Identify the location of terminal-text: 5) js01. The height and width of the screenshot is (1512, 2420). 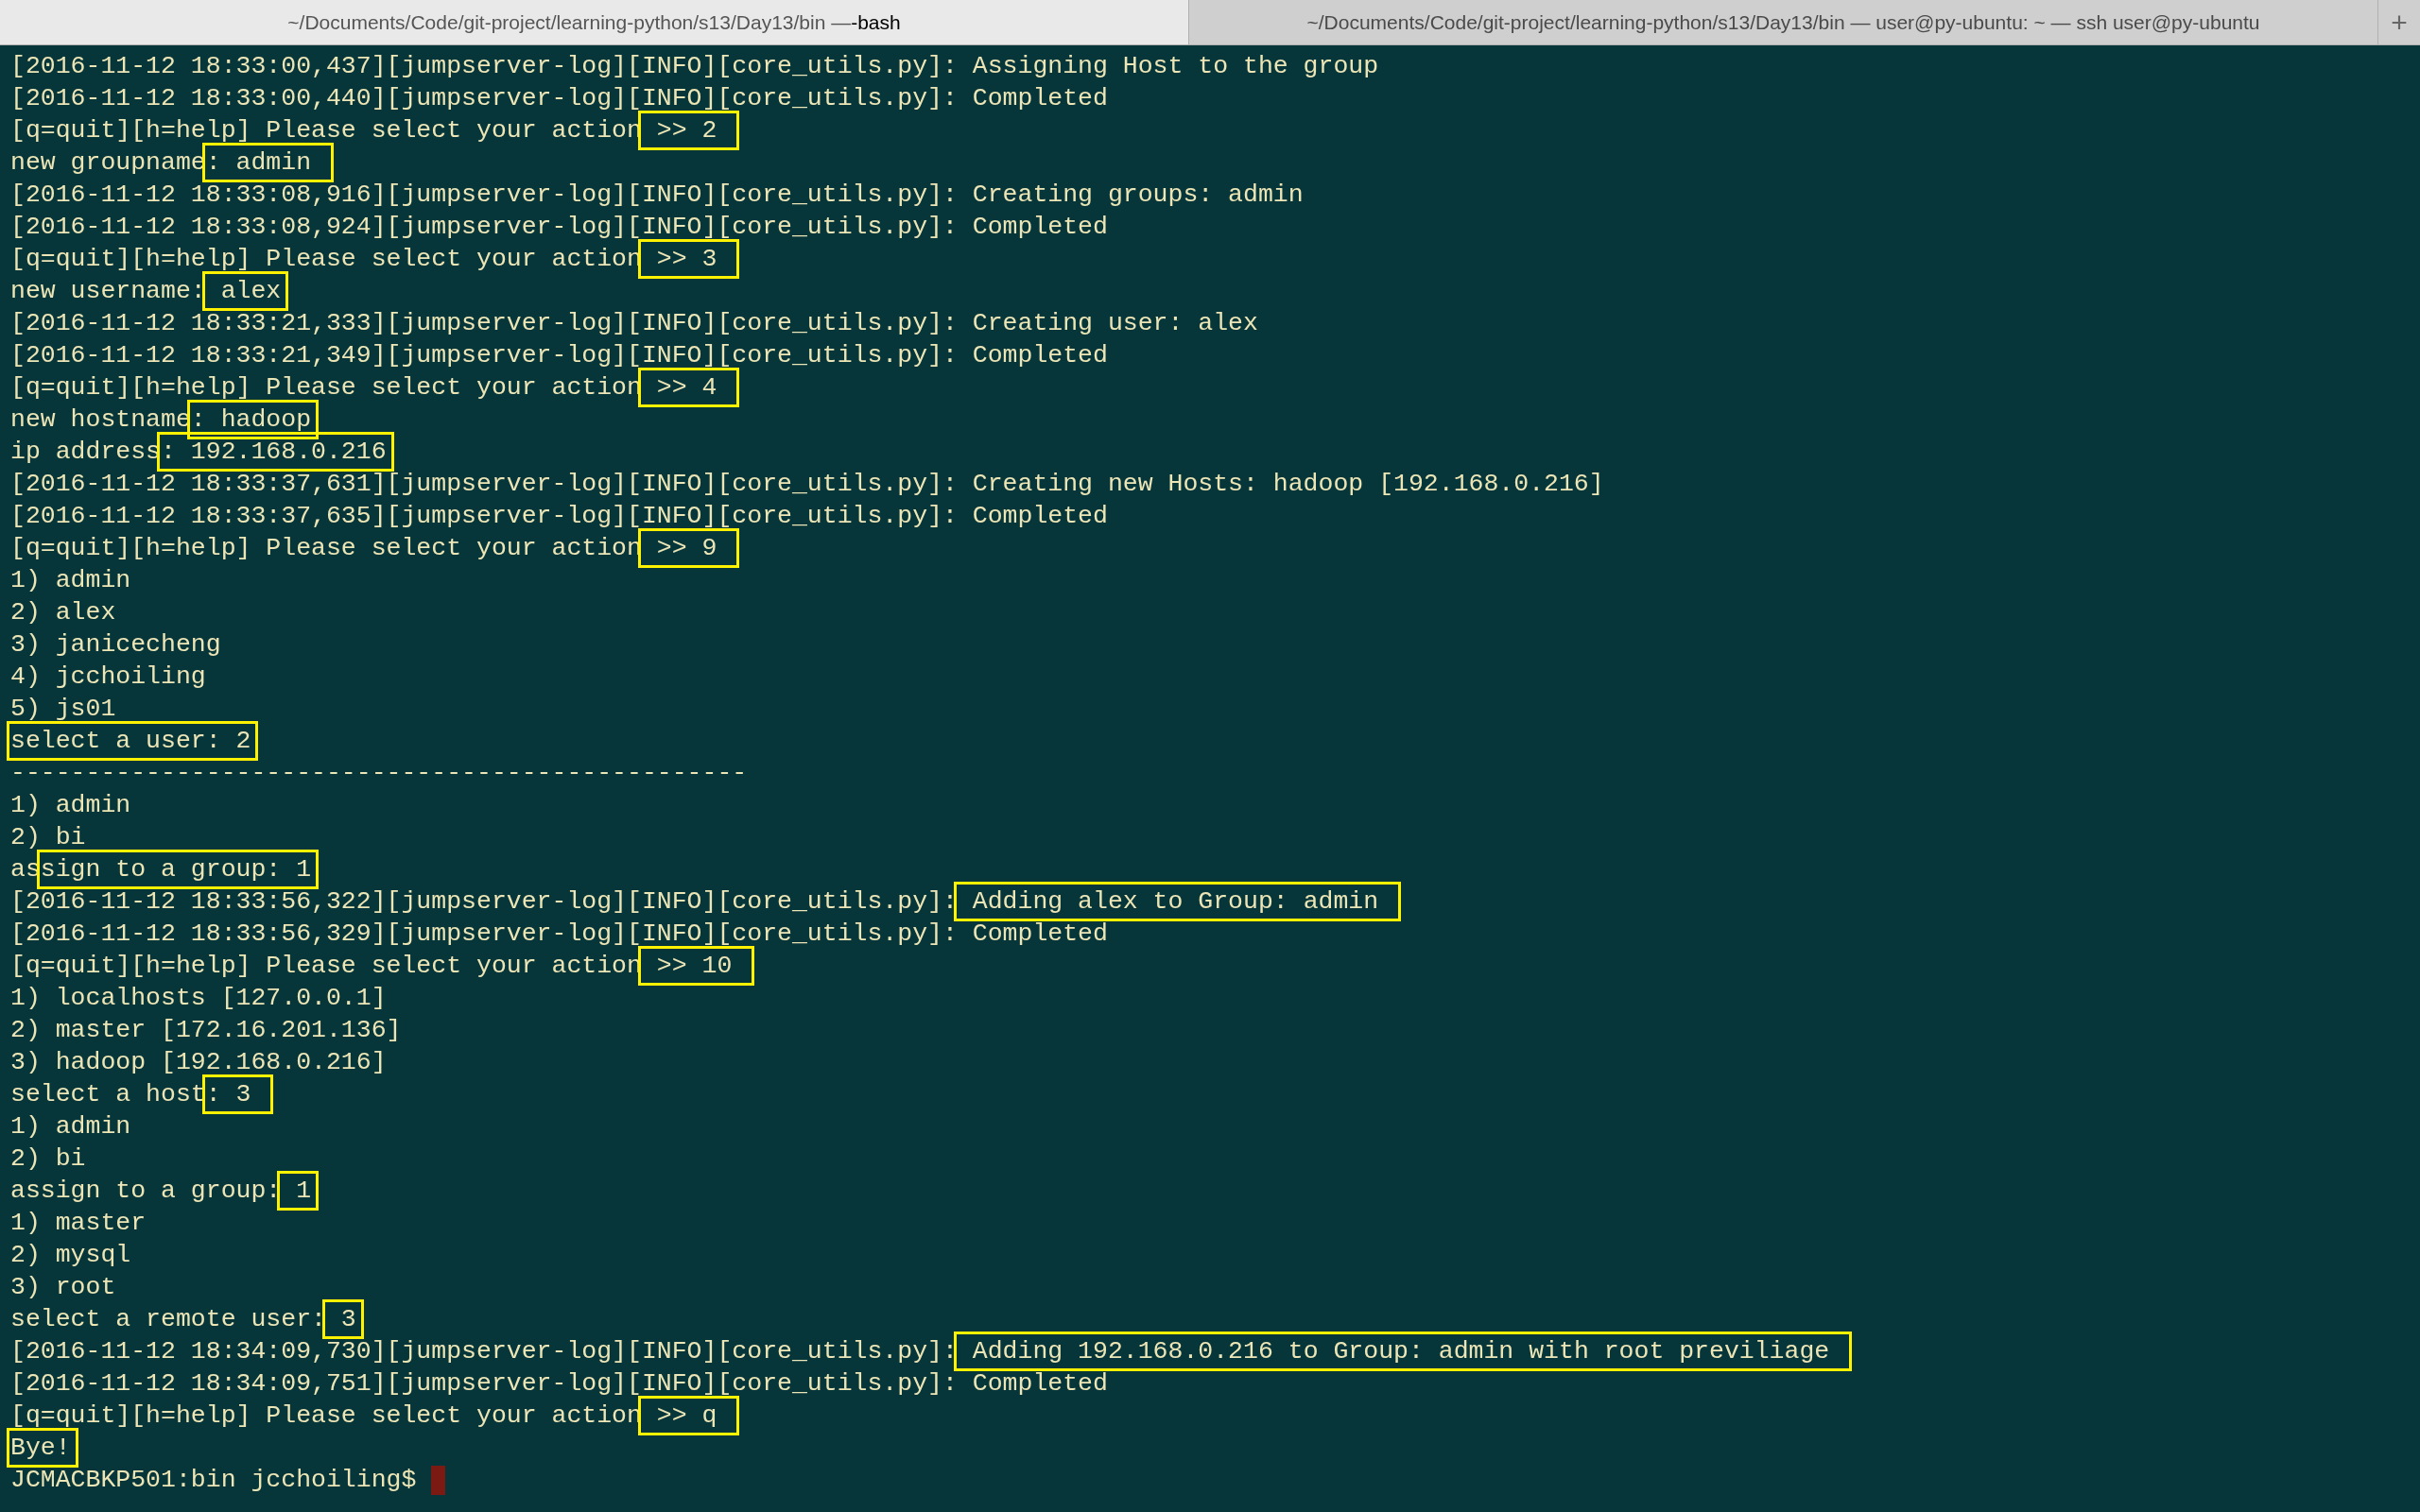
(63, 709).